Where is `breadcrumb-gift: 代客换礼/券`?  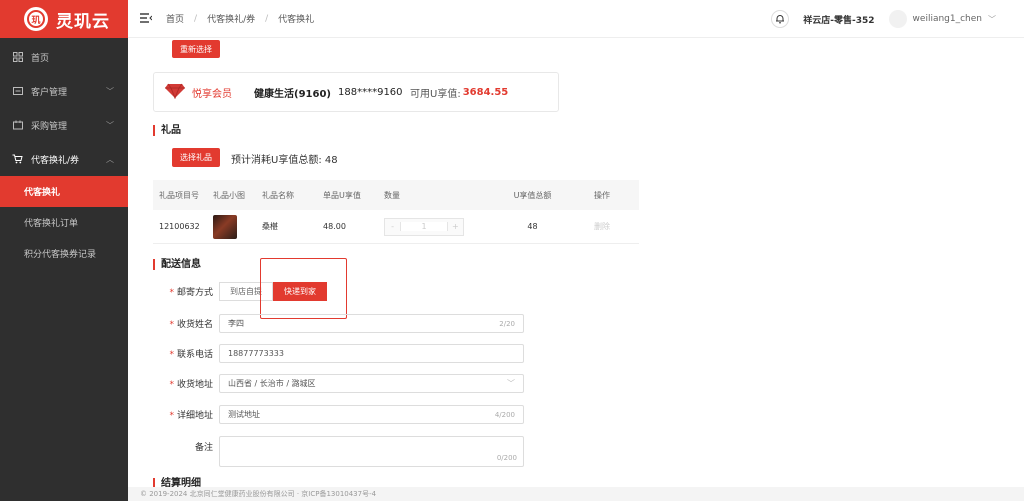 breadcrumb-gift: 代客换礼/券 is located at coordinates (231, 18).